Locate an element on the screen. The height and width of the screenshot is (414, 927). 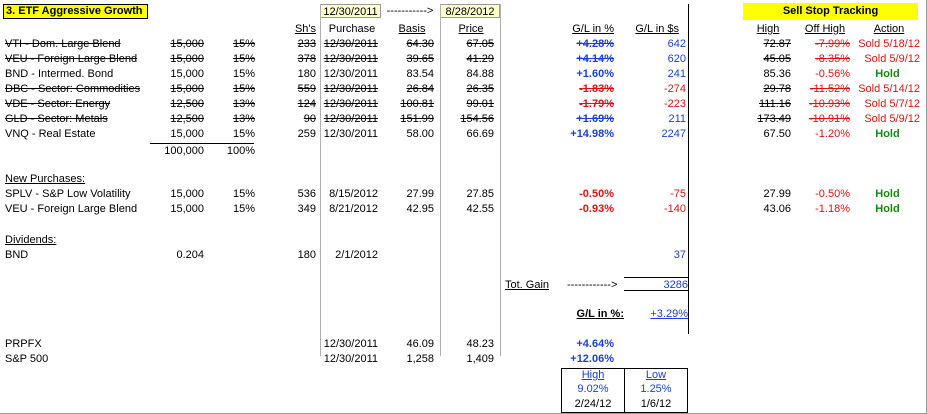
range-high-label: High is located at coordinates (593, 375).